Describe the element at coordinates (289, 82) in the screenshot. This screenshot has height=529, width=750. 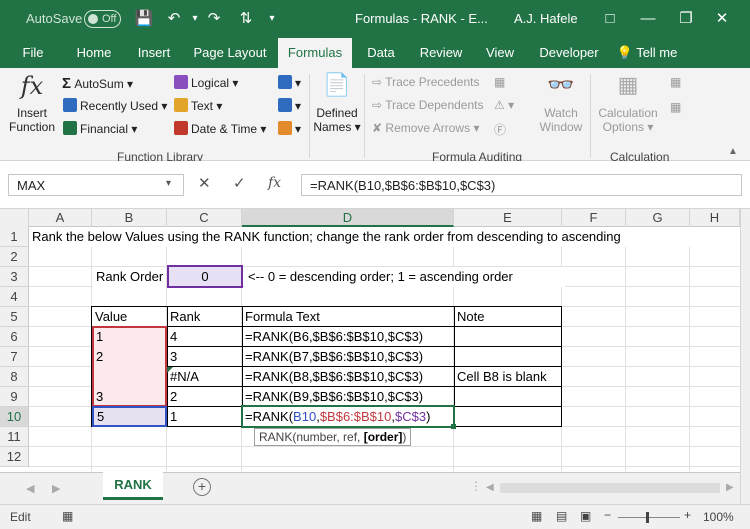
I see `lookup-reference-button: ▾` at that location.